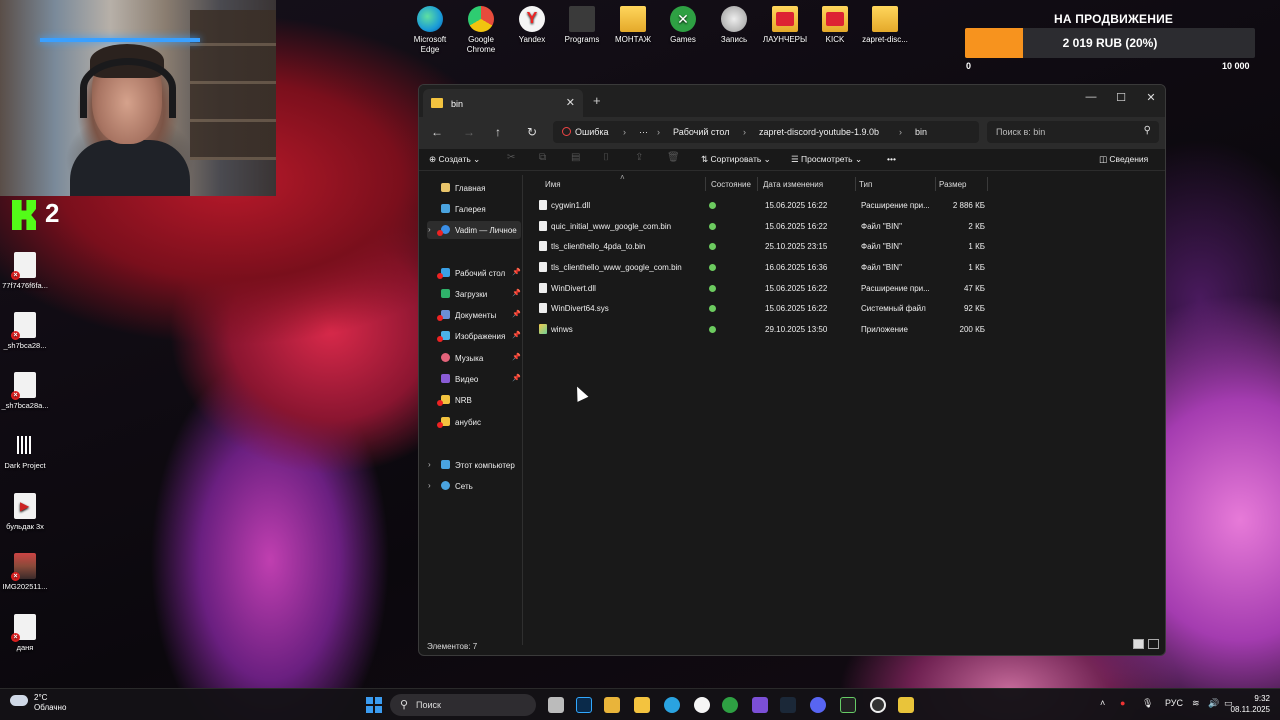  I want to click on shortcut-zapis: Запись, so click(734, 25).